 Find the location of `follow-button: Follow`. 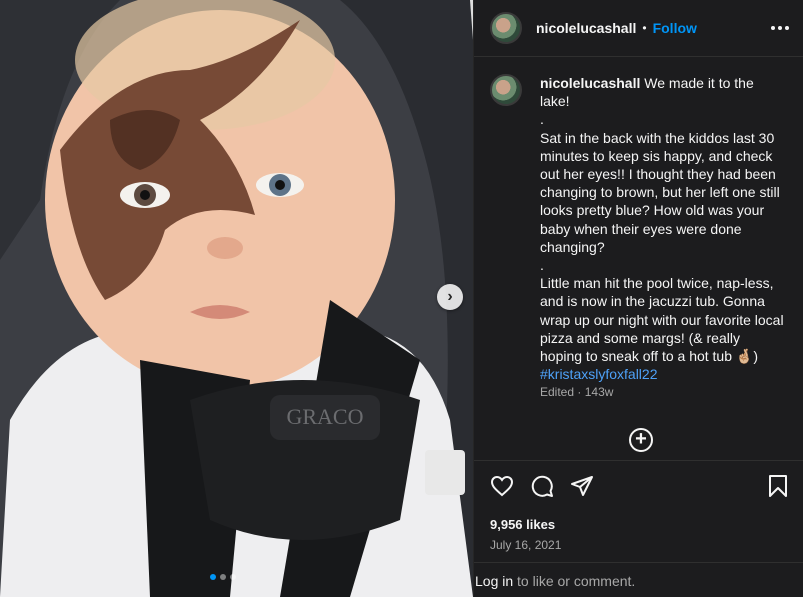

follow-button: Follow is located at coordinates (675, 28).